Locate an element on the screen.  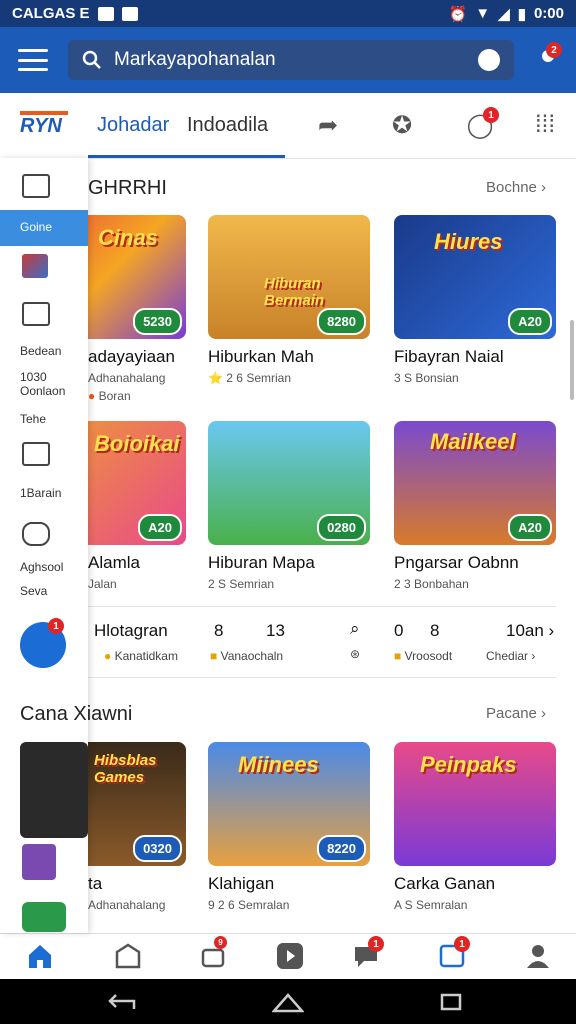
settings-icon: ⊛ is located at coordinates (355, 654).